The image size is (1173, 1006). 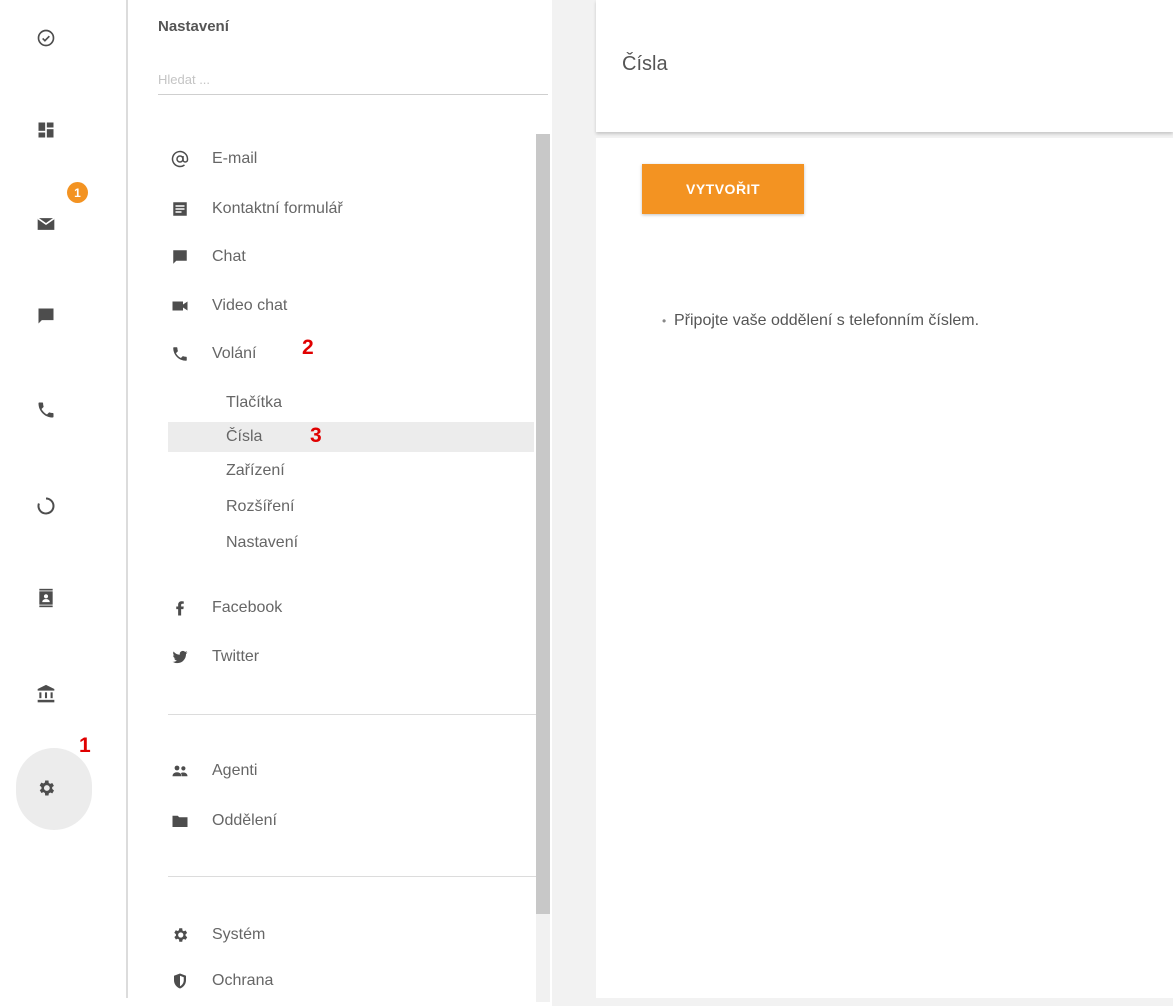 I want to click on nav-label: Kontaktní formulář, so click(x=277, y=208).